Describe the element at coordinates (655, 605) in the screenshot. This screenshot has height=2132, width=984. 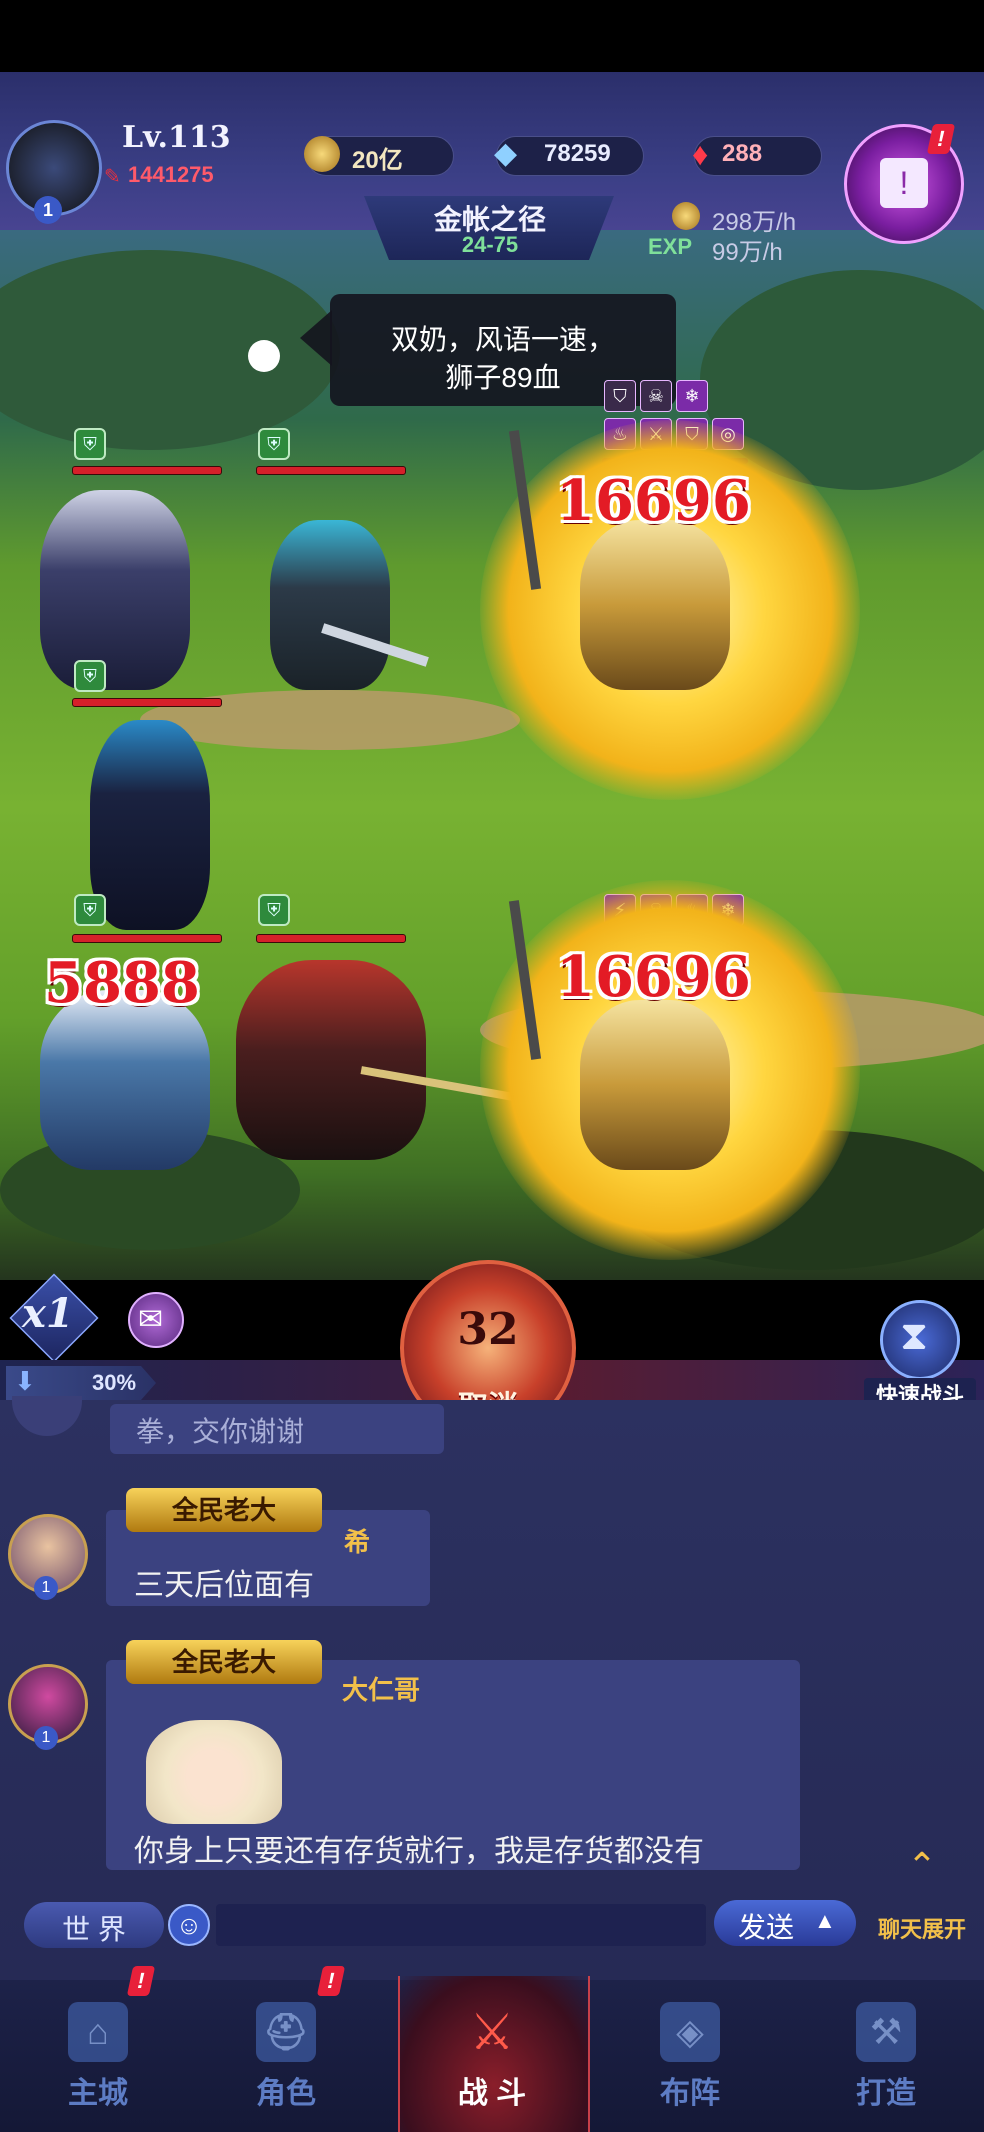
I see `enemy-lion-beast-top` at that location.